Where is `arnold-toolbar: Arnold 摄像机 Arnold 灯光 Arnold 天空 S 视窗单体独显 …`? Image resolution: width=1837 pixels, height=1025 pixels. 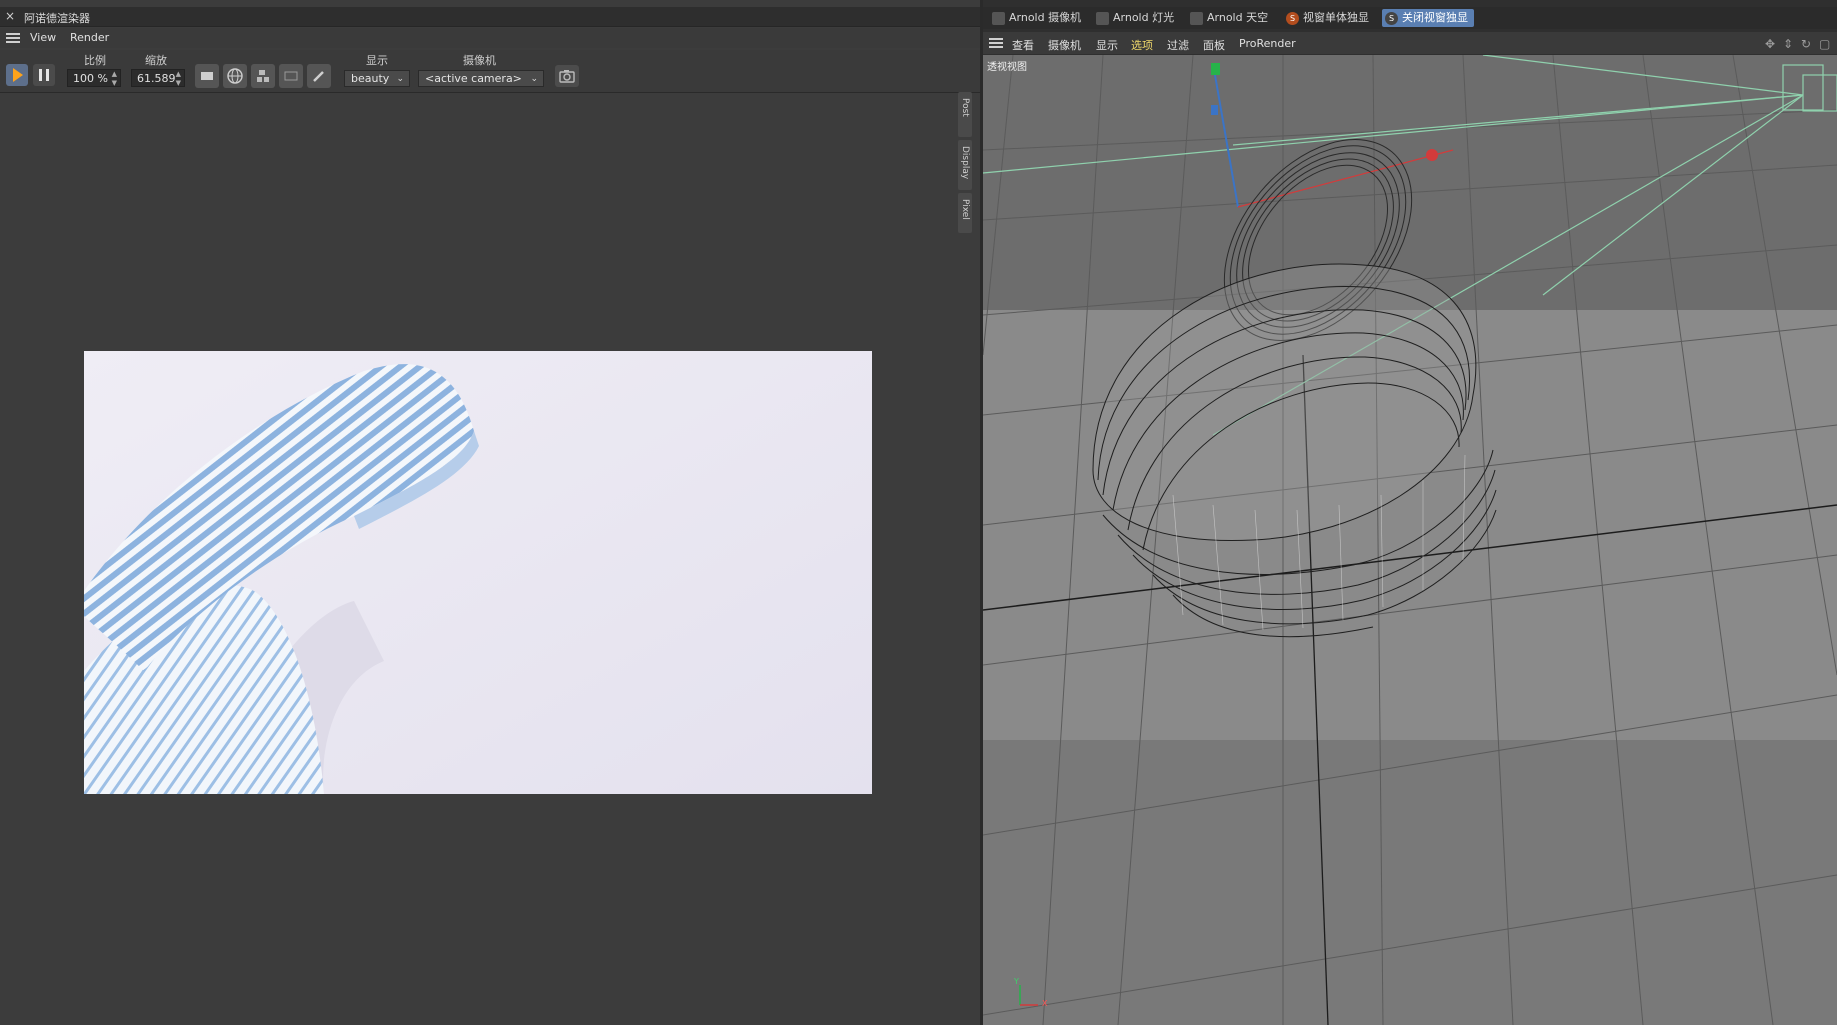 arnold-toolbar: Arnold 摄像机 Arnold 灯光 Arnold 天空 S 视窗单体独显 … is located at coordinates (1410, 18).